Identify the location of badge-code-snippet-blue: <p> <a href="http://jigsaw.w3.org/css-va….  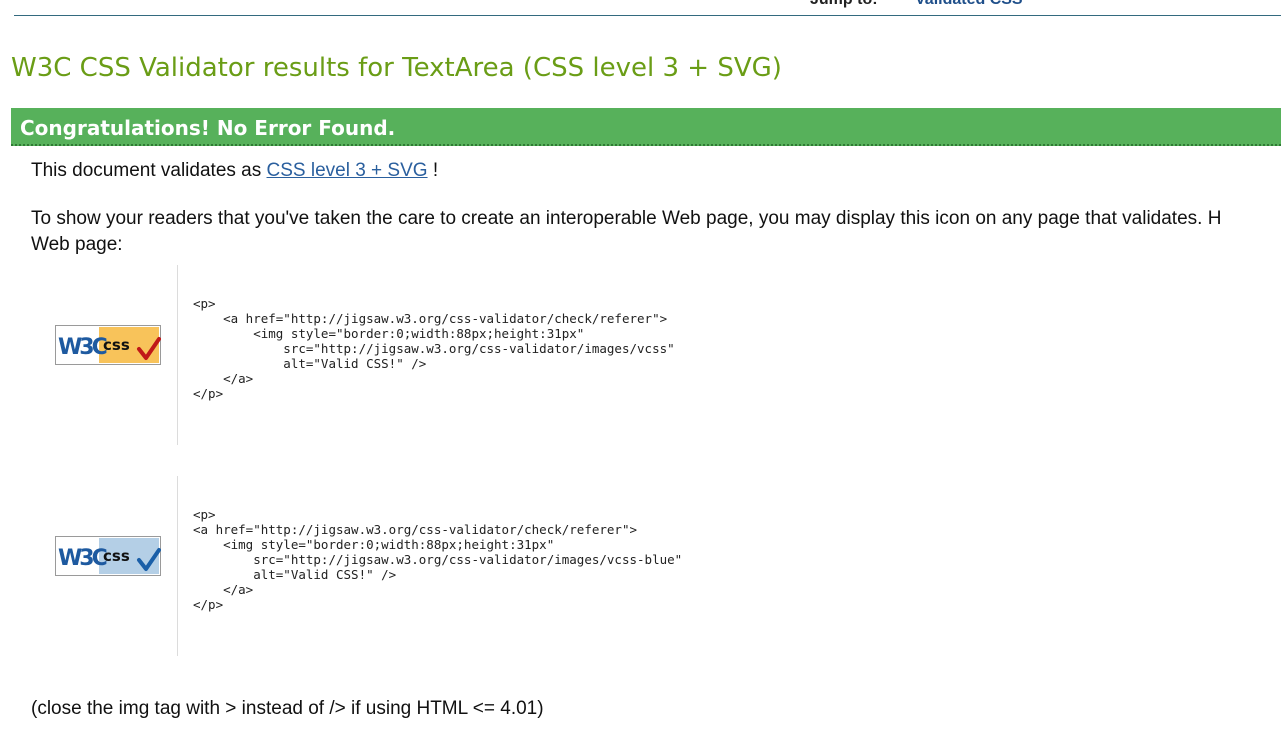
(438, 559).